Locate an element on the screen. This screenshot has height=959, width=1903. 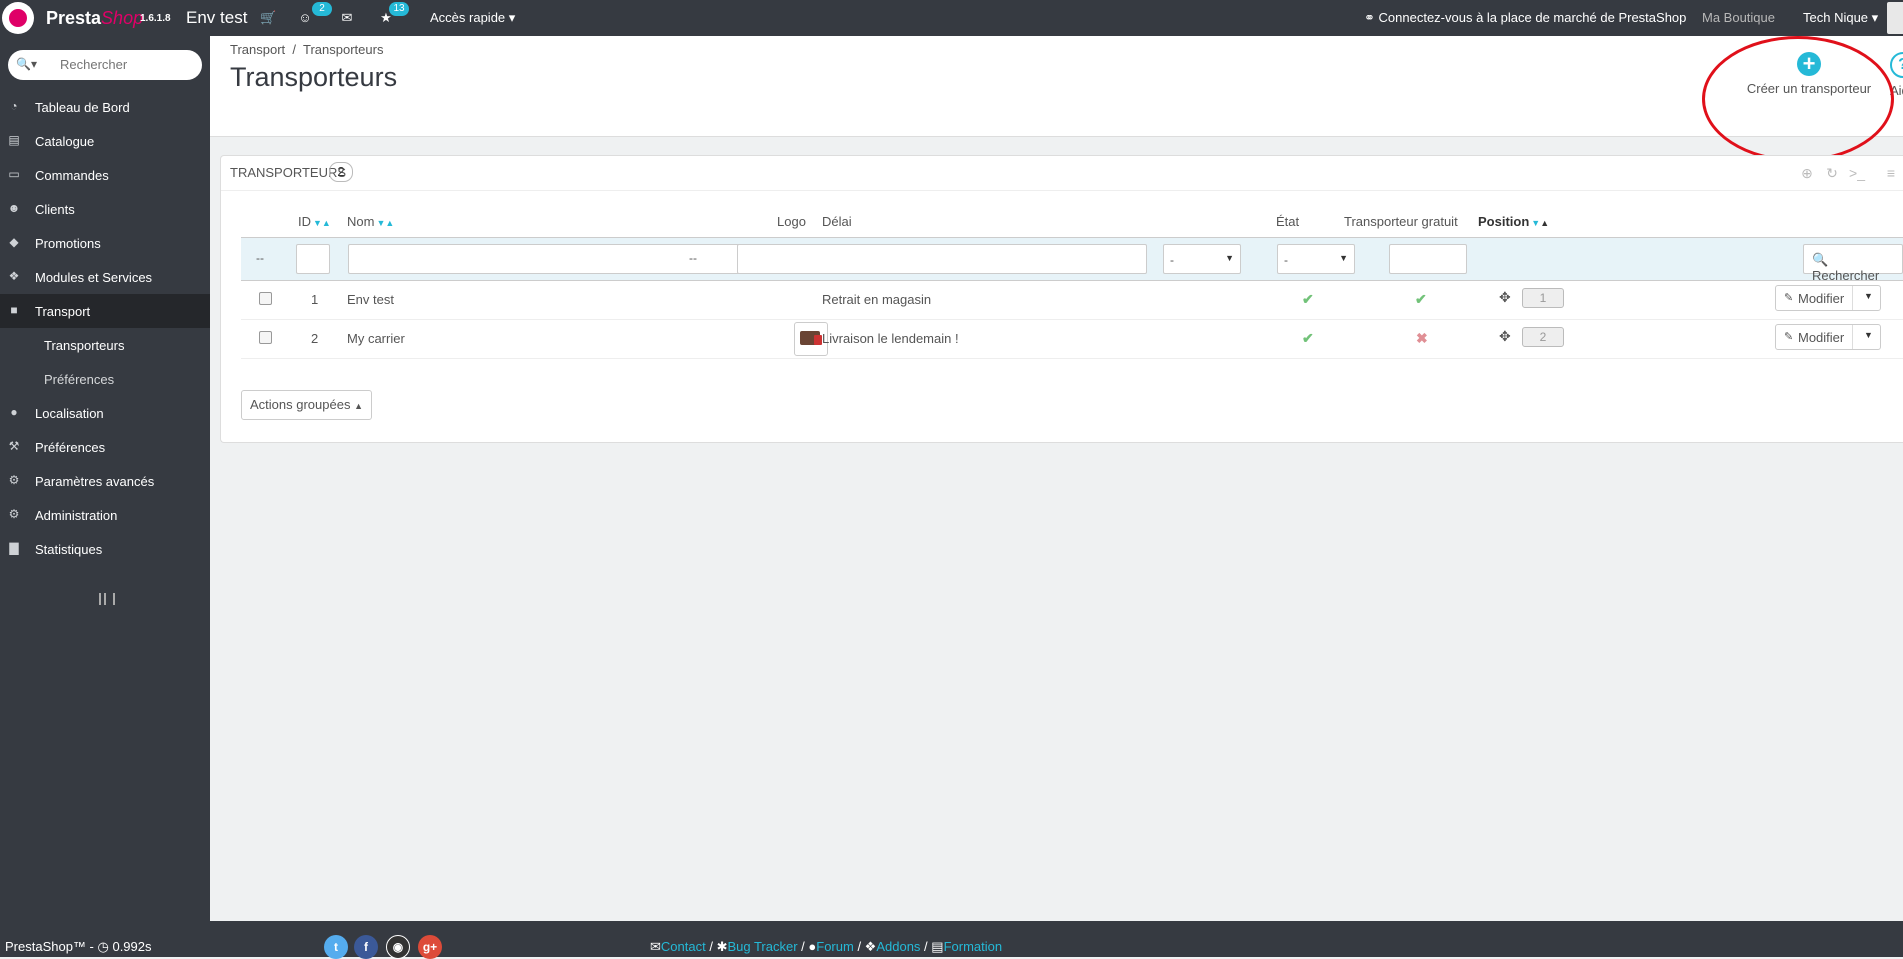
sidebar-search: 🔍▾ is located at coordinates (105, 65).